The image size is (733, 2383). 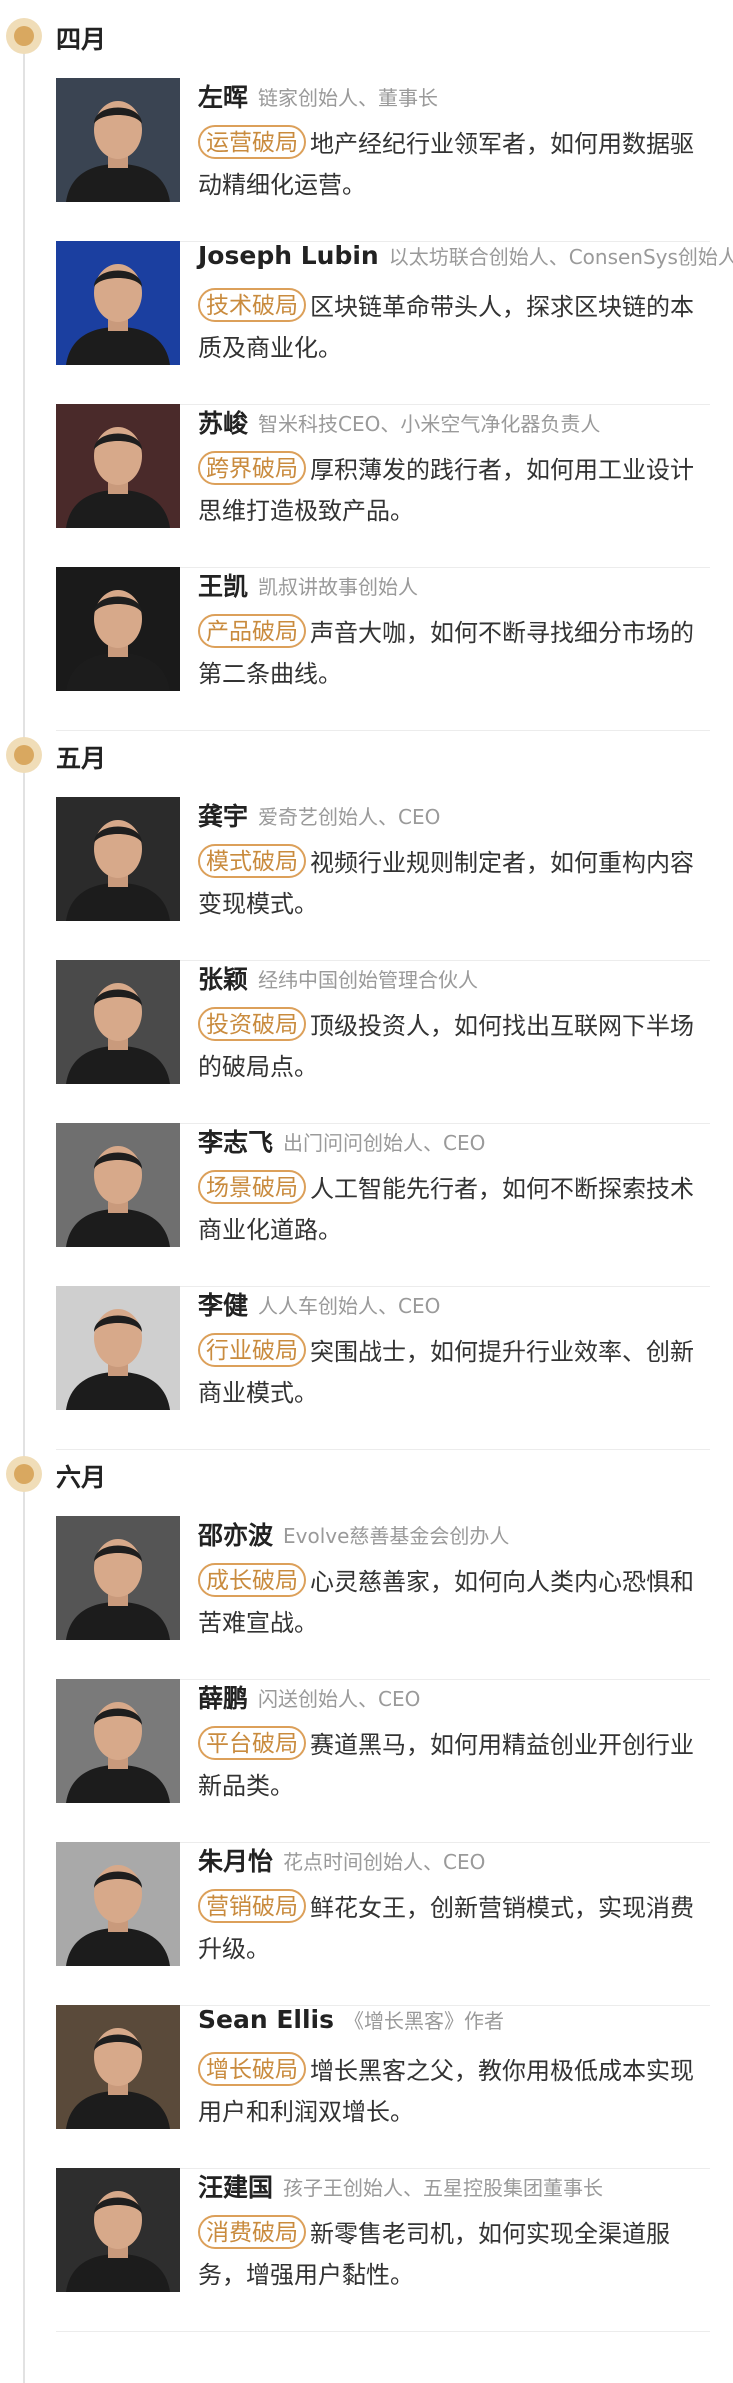 What do you see at coordinates (384, 1142) in the screenshot?
I see `speaker-role: 出门问问创始人、CEO` at bounding box center [384, 1142].